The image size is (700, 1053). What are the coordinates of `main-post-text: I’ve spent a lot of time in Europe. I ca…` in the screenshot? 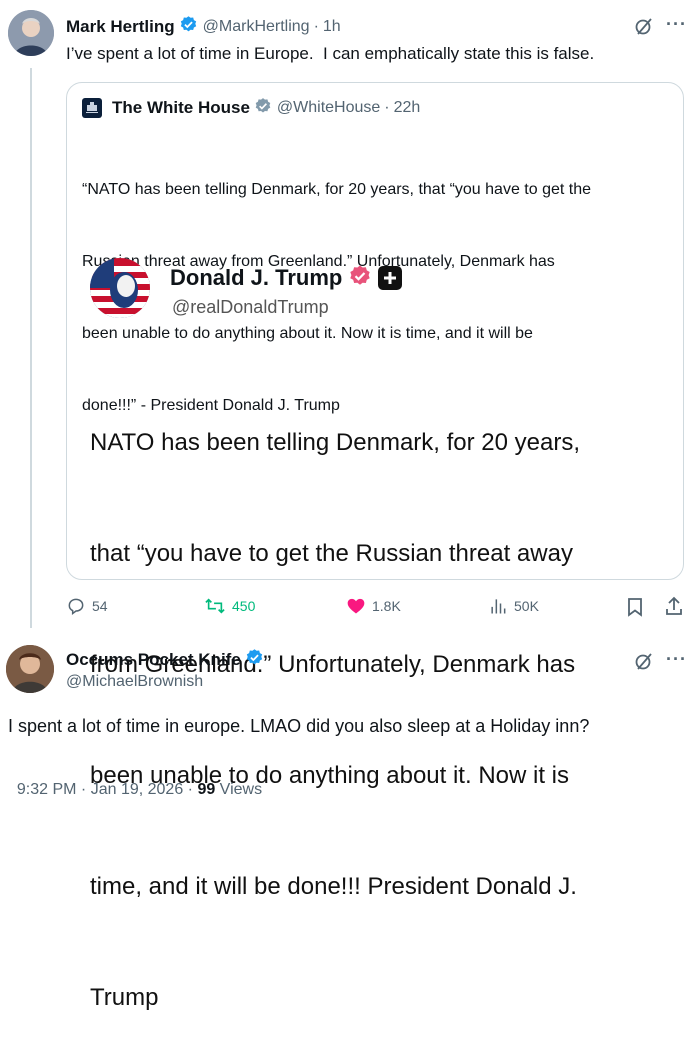 It's located at (330, 53).